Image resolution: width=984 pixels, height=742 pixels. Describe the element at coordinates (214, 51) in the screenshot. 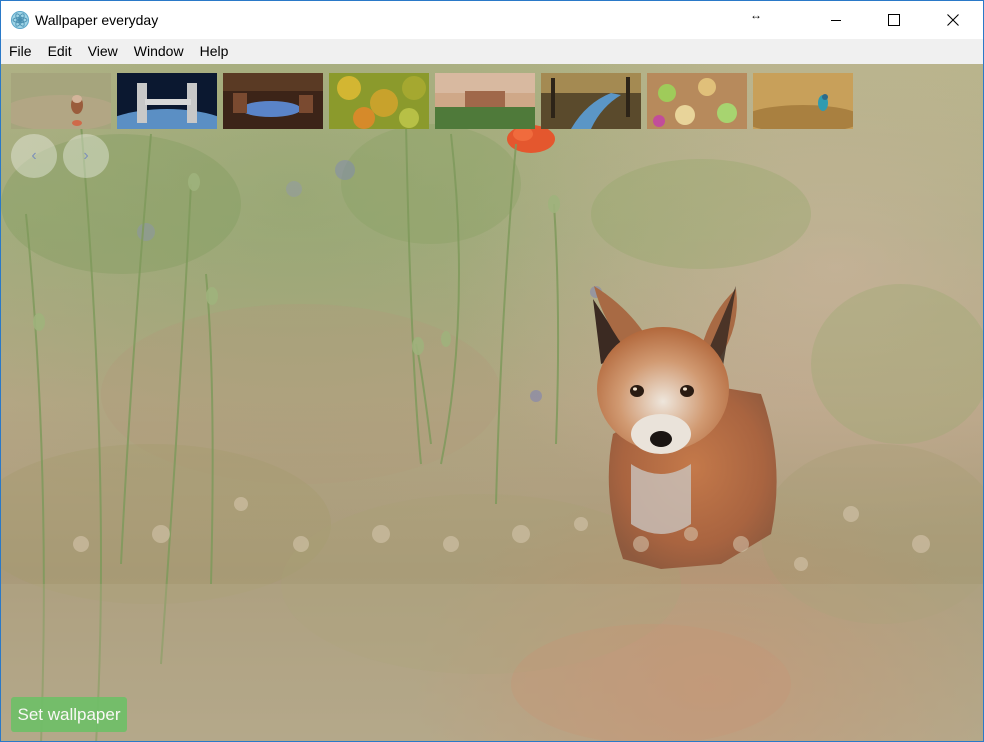

I see `menu-help: Help` at that location.